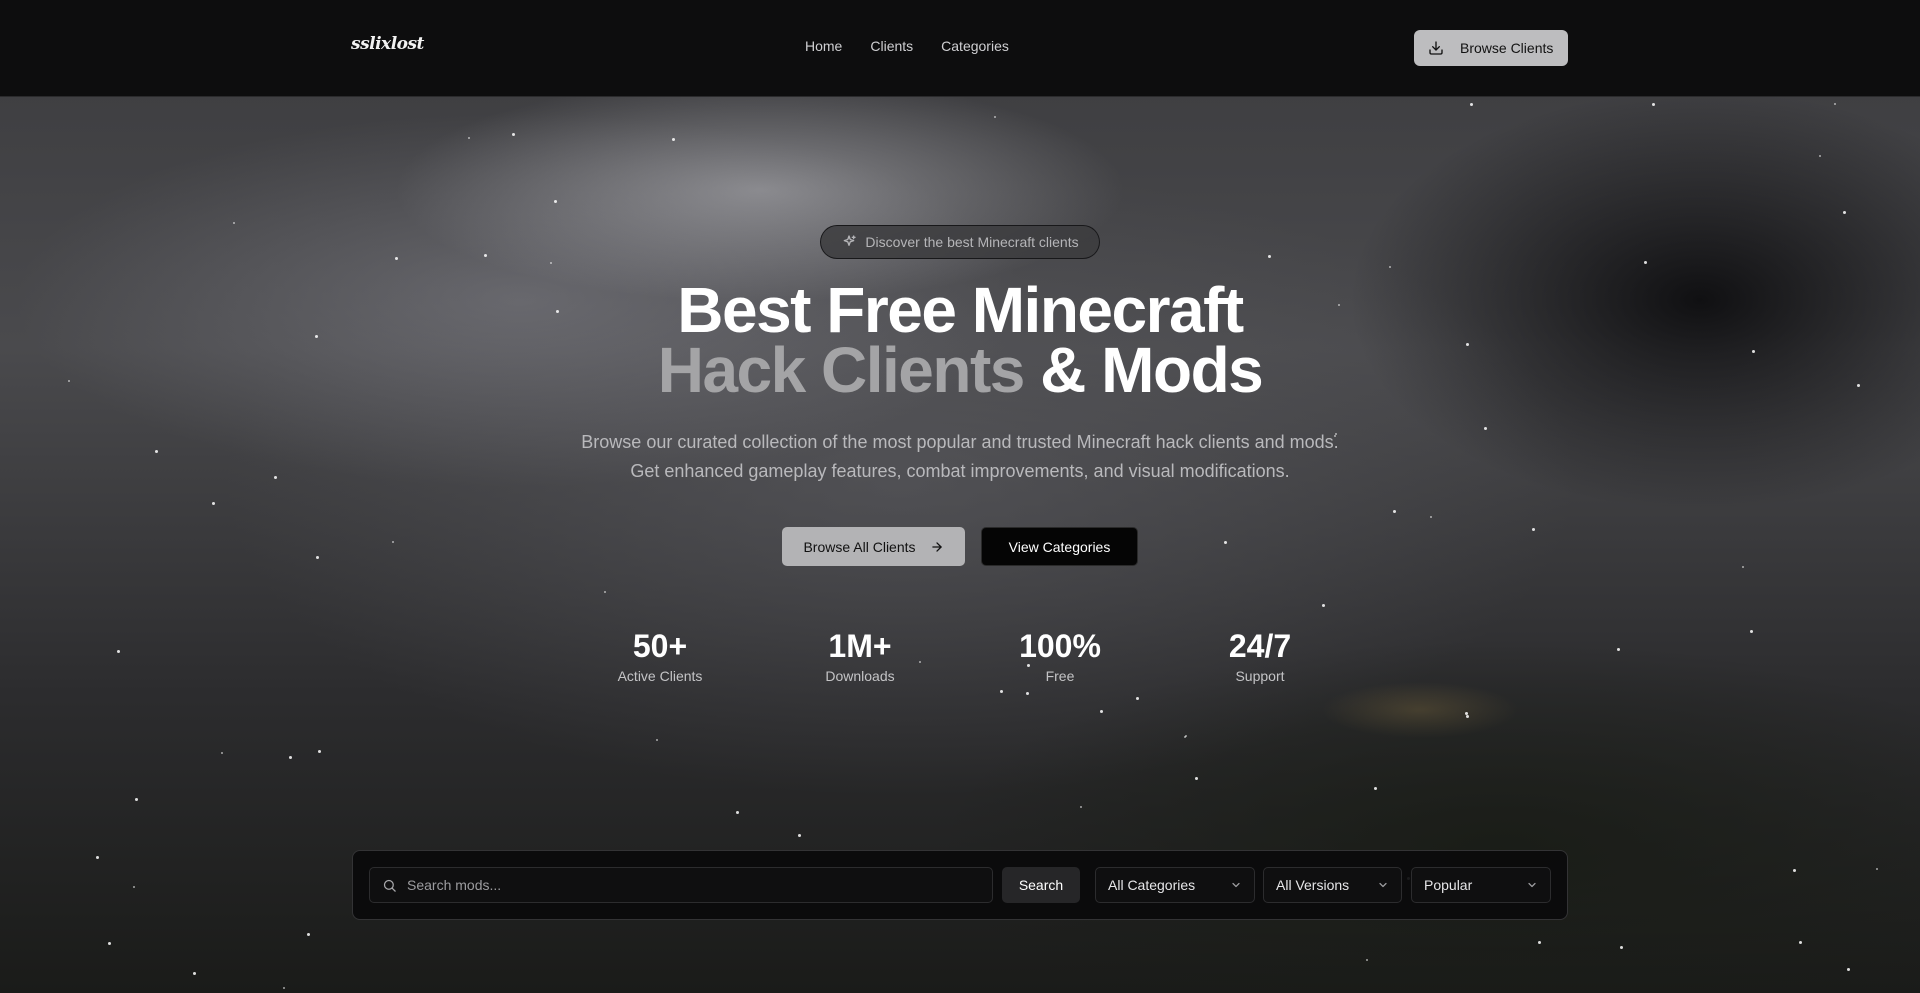 The height and width of the screenshot is (993, 1920). I want to click on view-categories-label: View Categories, so click(1059, 546).